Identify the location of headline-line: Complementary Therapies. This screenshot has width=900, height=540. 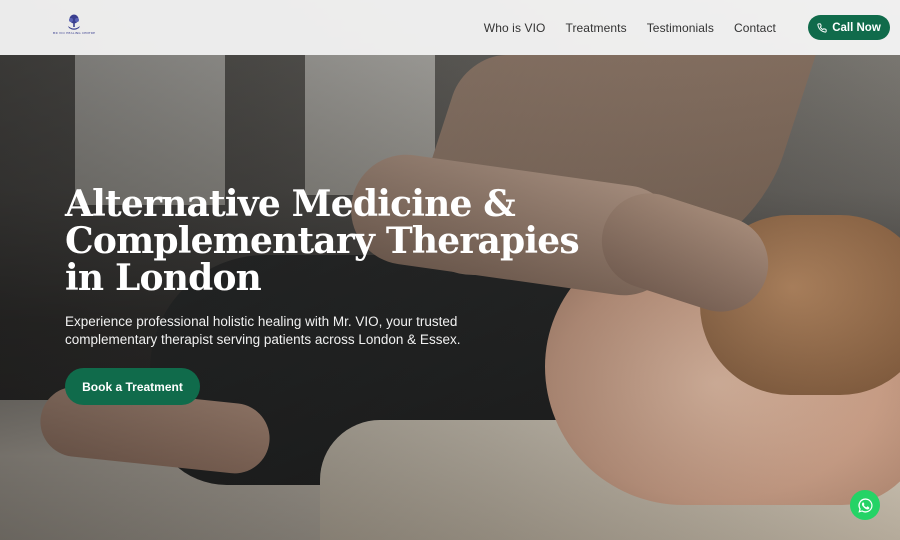
(322, 241).